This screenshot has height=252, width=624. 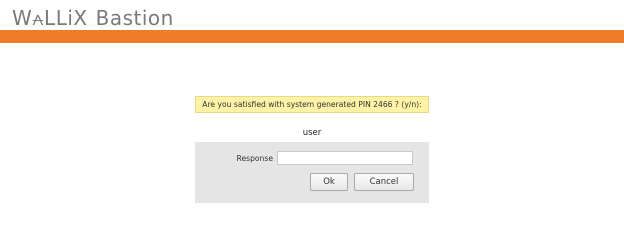 What do you see at coordinates (312, 172) in the screenshot?
I see `response-panel: Response Ok Cancel` at bounding box center [312, 172].